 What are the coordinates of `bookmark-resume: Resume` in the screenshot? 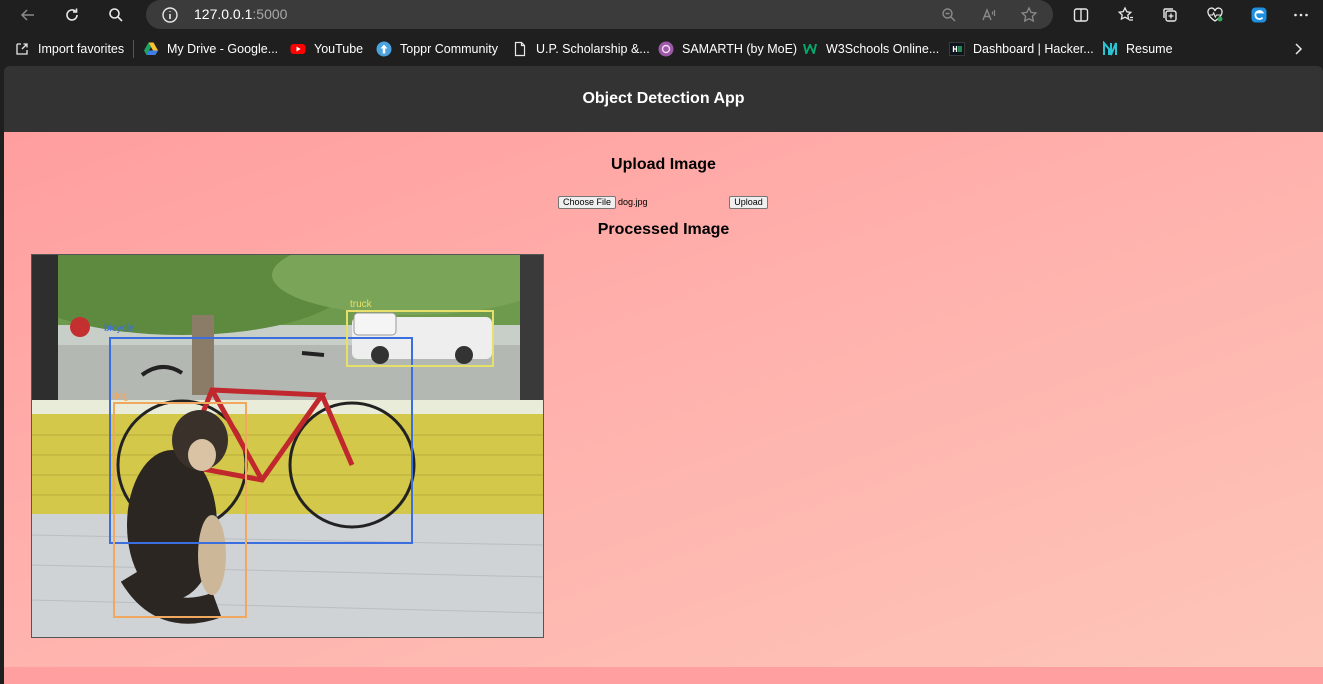 It's located at (1137, 49).